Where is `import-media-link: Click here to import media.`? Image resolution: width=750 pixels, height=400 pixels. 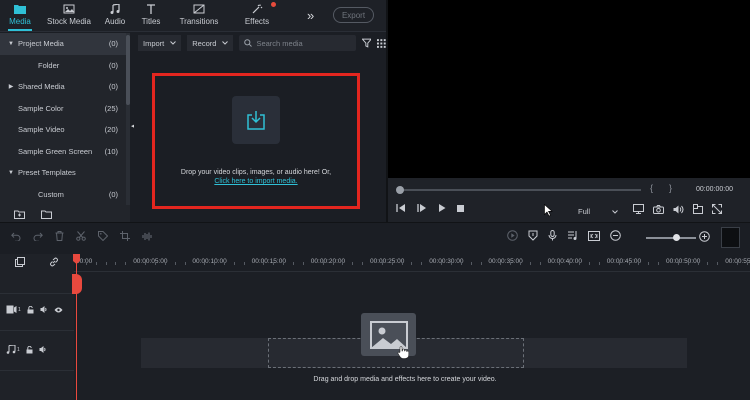
import-media-link: Click here to import media. is located at coordinates (255, 181).